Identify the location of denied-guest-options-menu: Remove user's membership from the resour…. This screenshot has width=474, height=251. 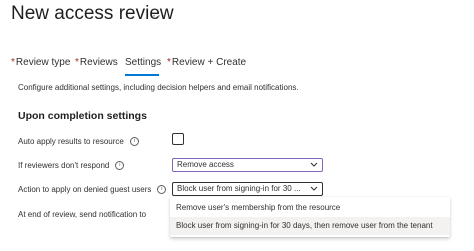
(310, 217).